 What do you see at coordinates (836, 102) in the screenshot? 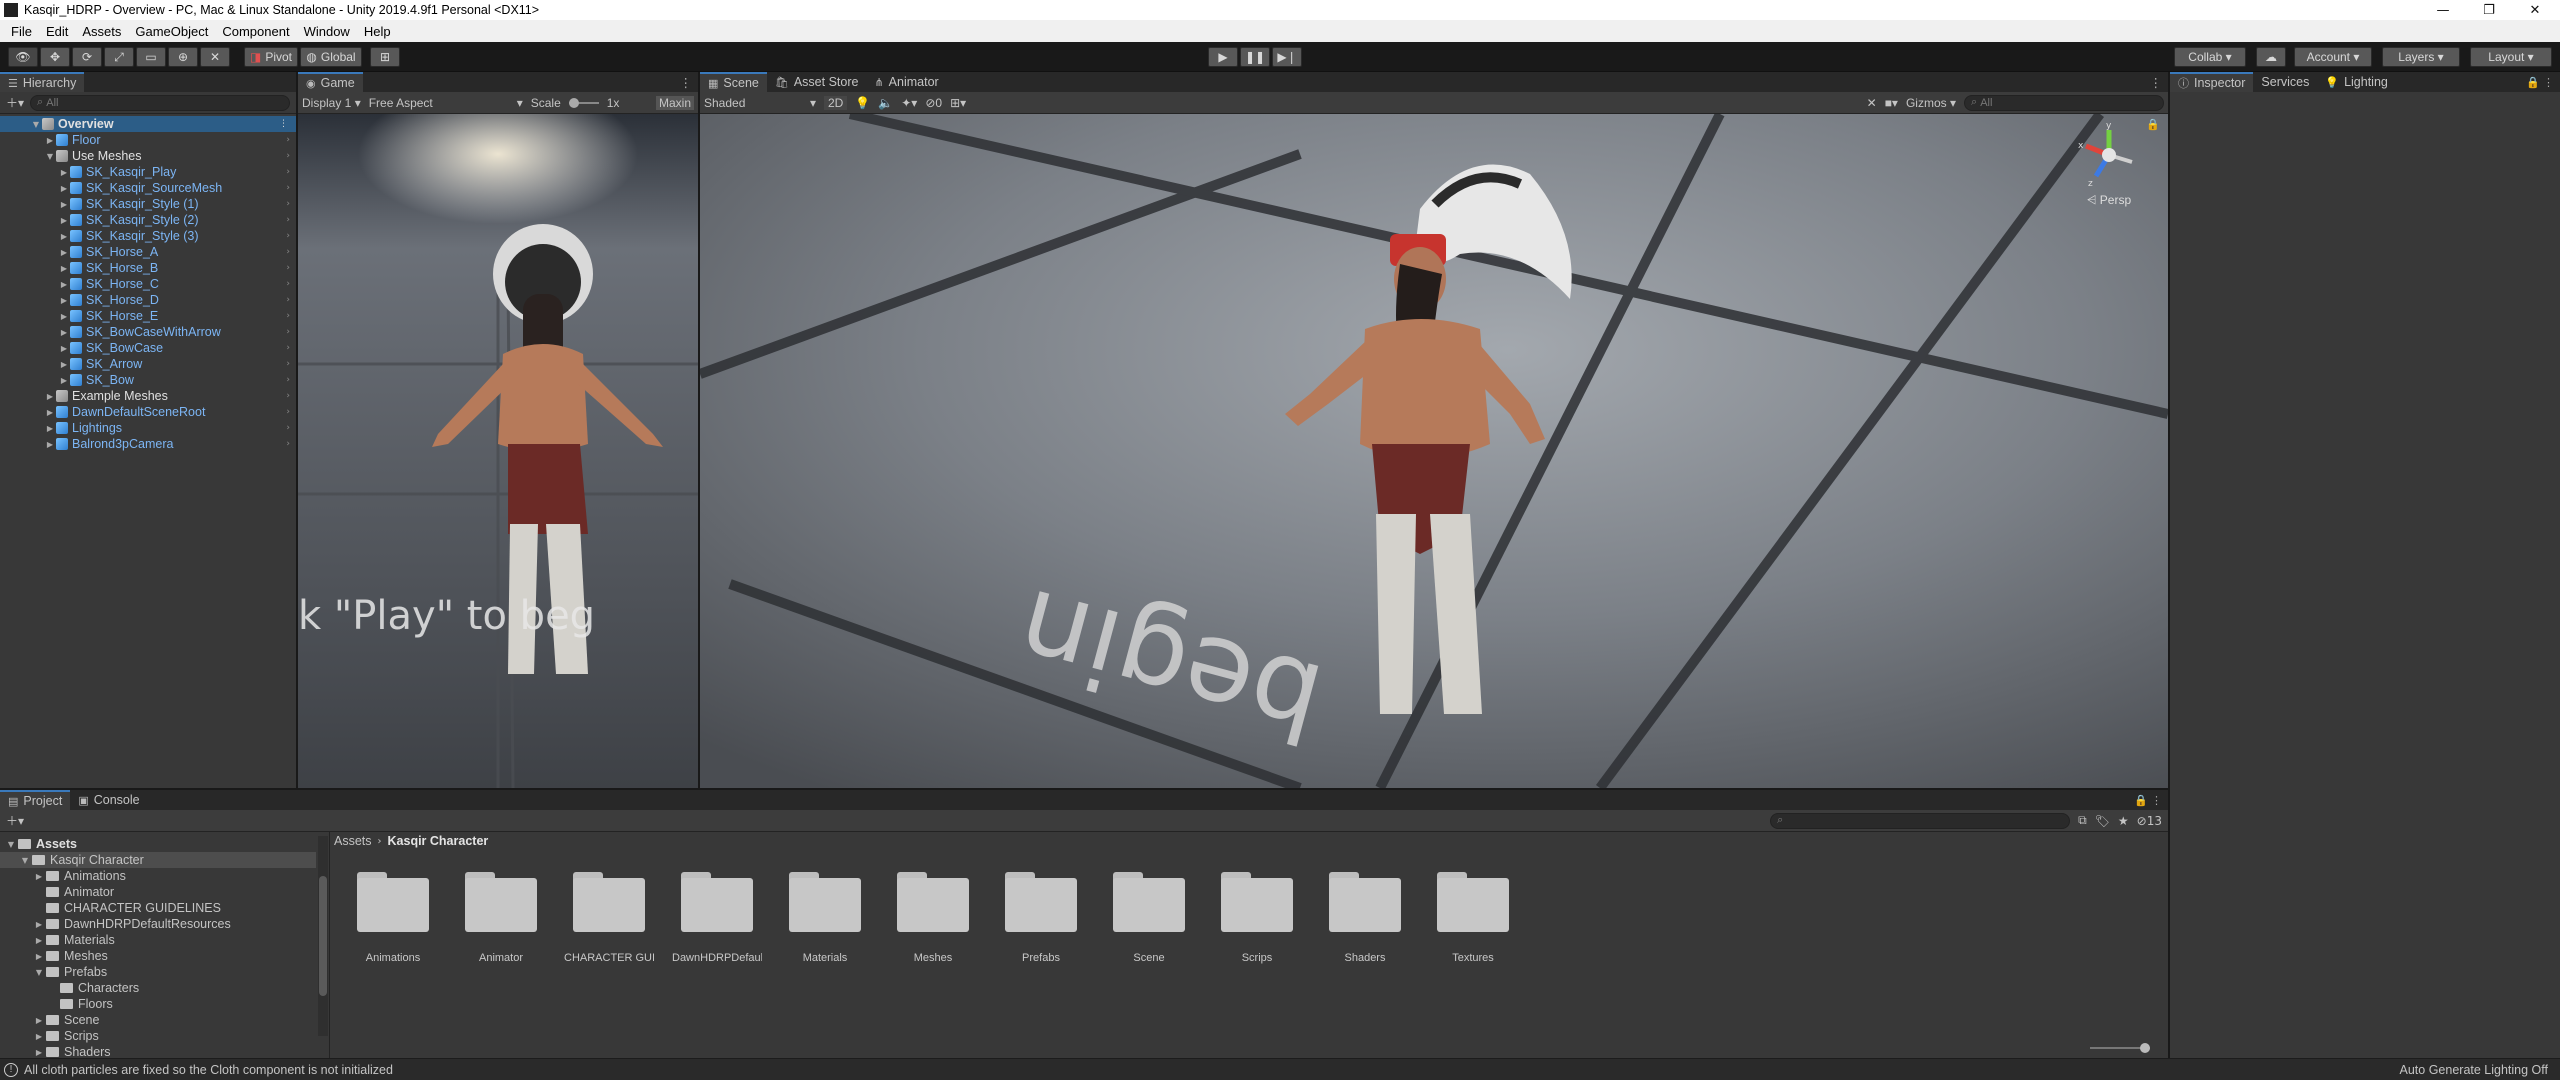
I see `2d-toggle: 2D` at bounding box center [836, 102].